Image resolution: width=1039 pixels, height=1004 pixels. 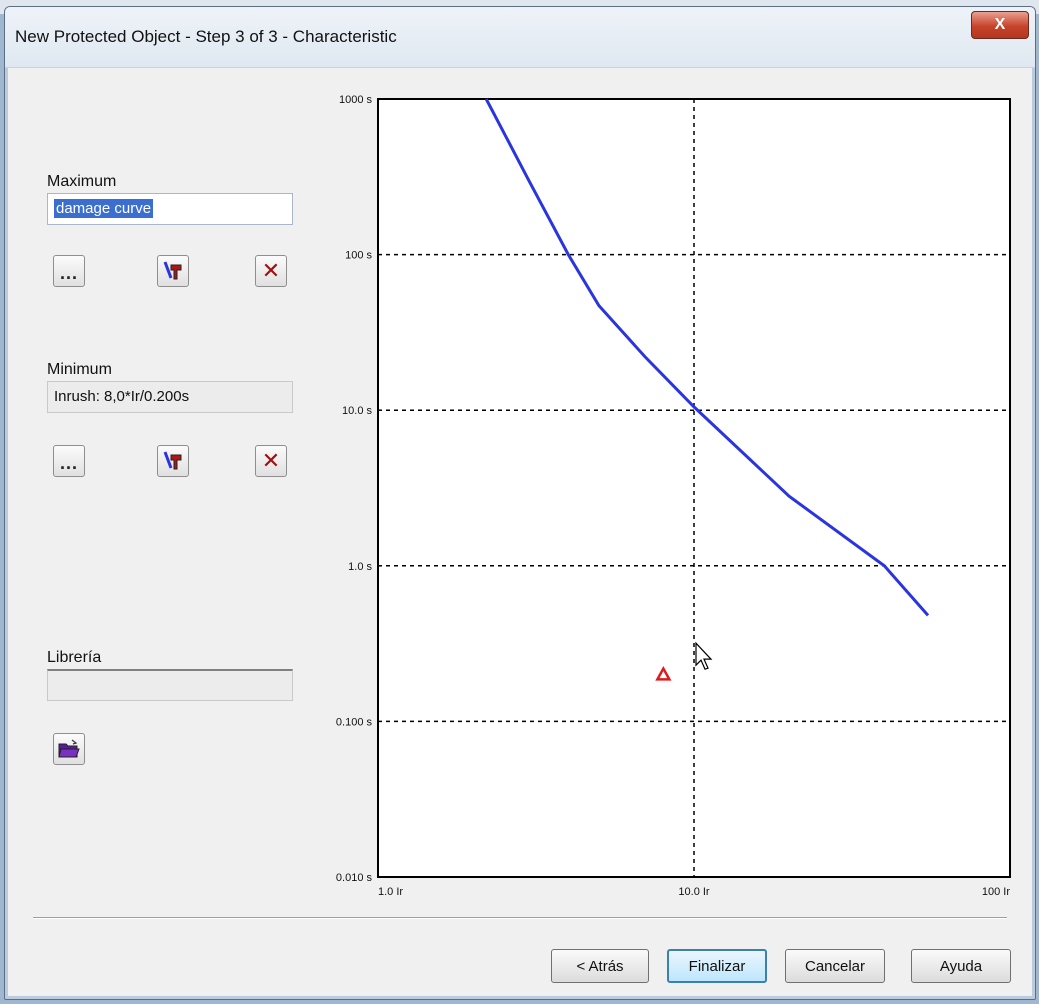 I want to click on maximum-label: Maximum, so click(x=82, y=181).